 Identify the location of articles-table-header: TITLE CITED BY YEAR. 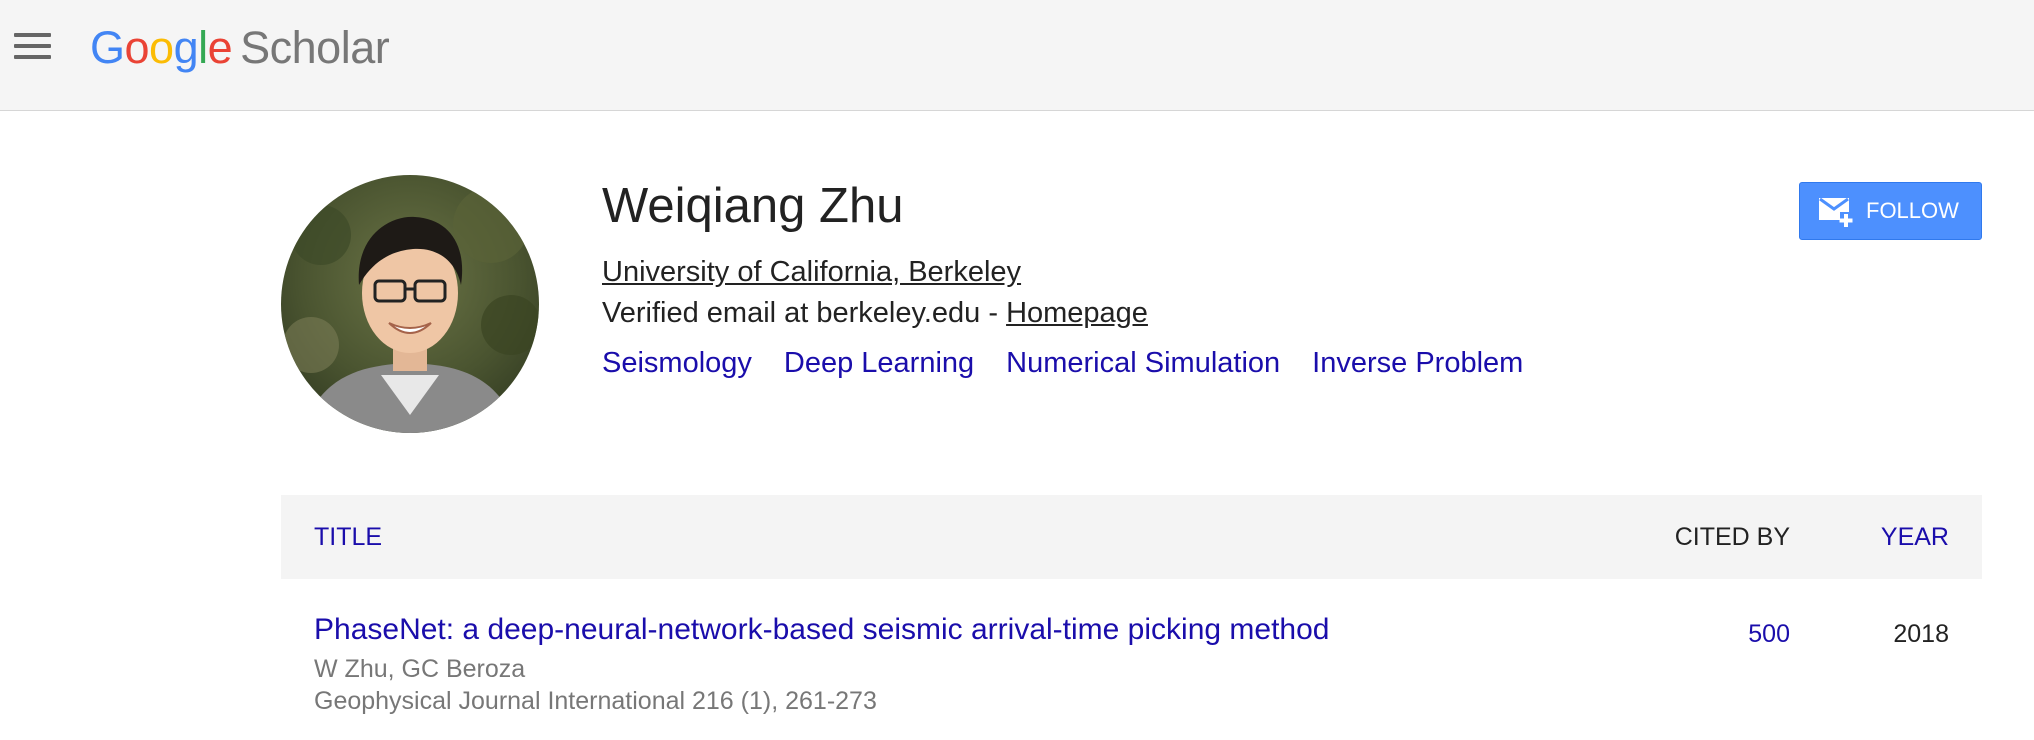
(1131, 537).